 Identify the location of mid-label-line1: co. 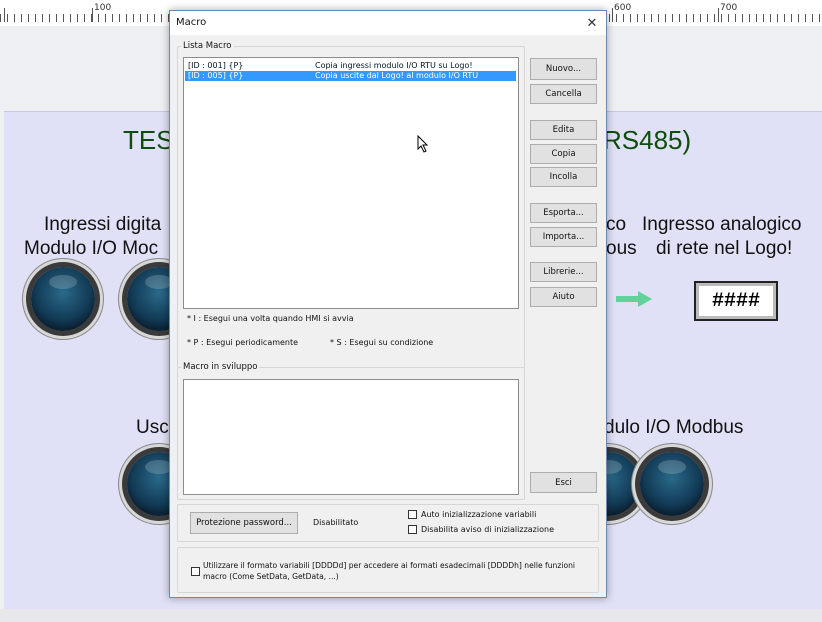
(616, 224).